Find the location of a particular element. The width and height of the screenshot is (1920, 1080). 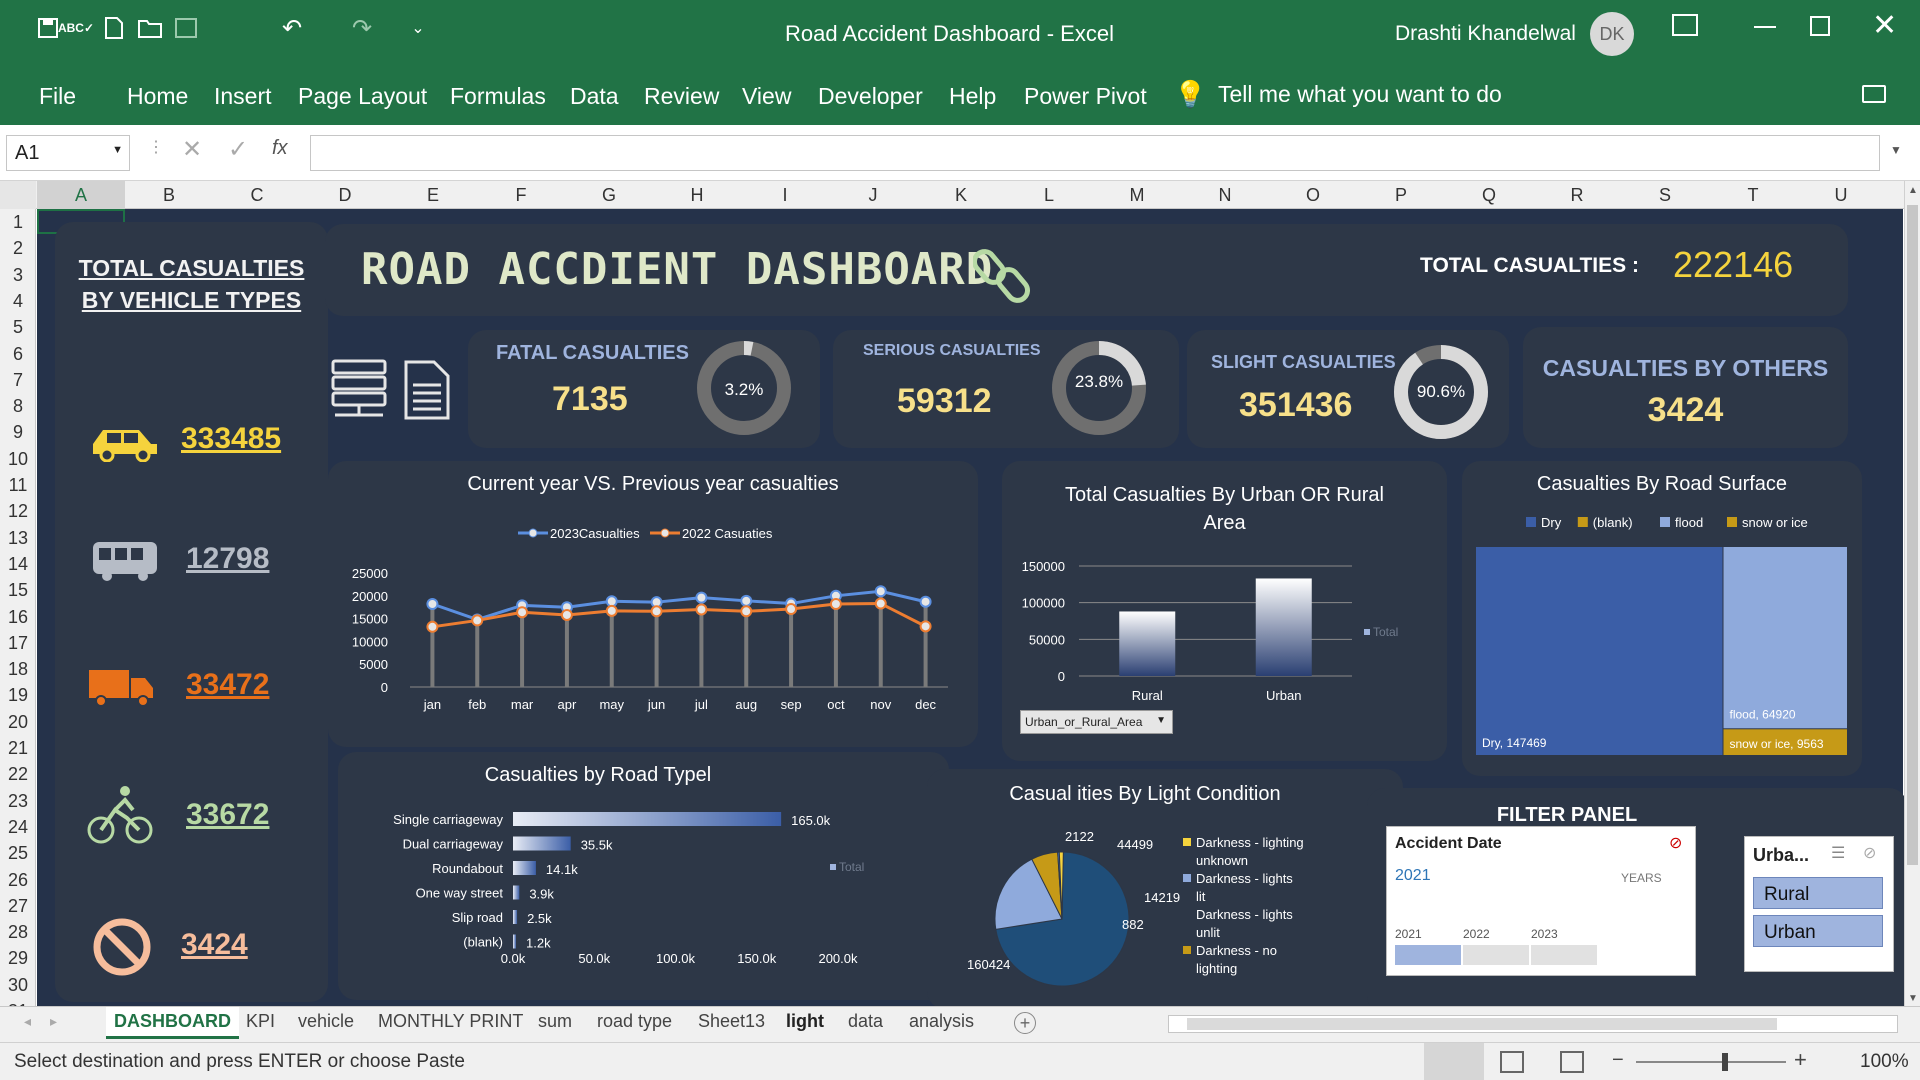

row-header-17: 17 is located at coordinates (18, 643).